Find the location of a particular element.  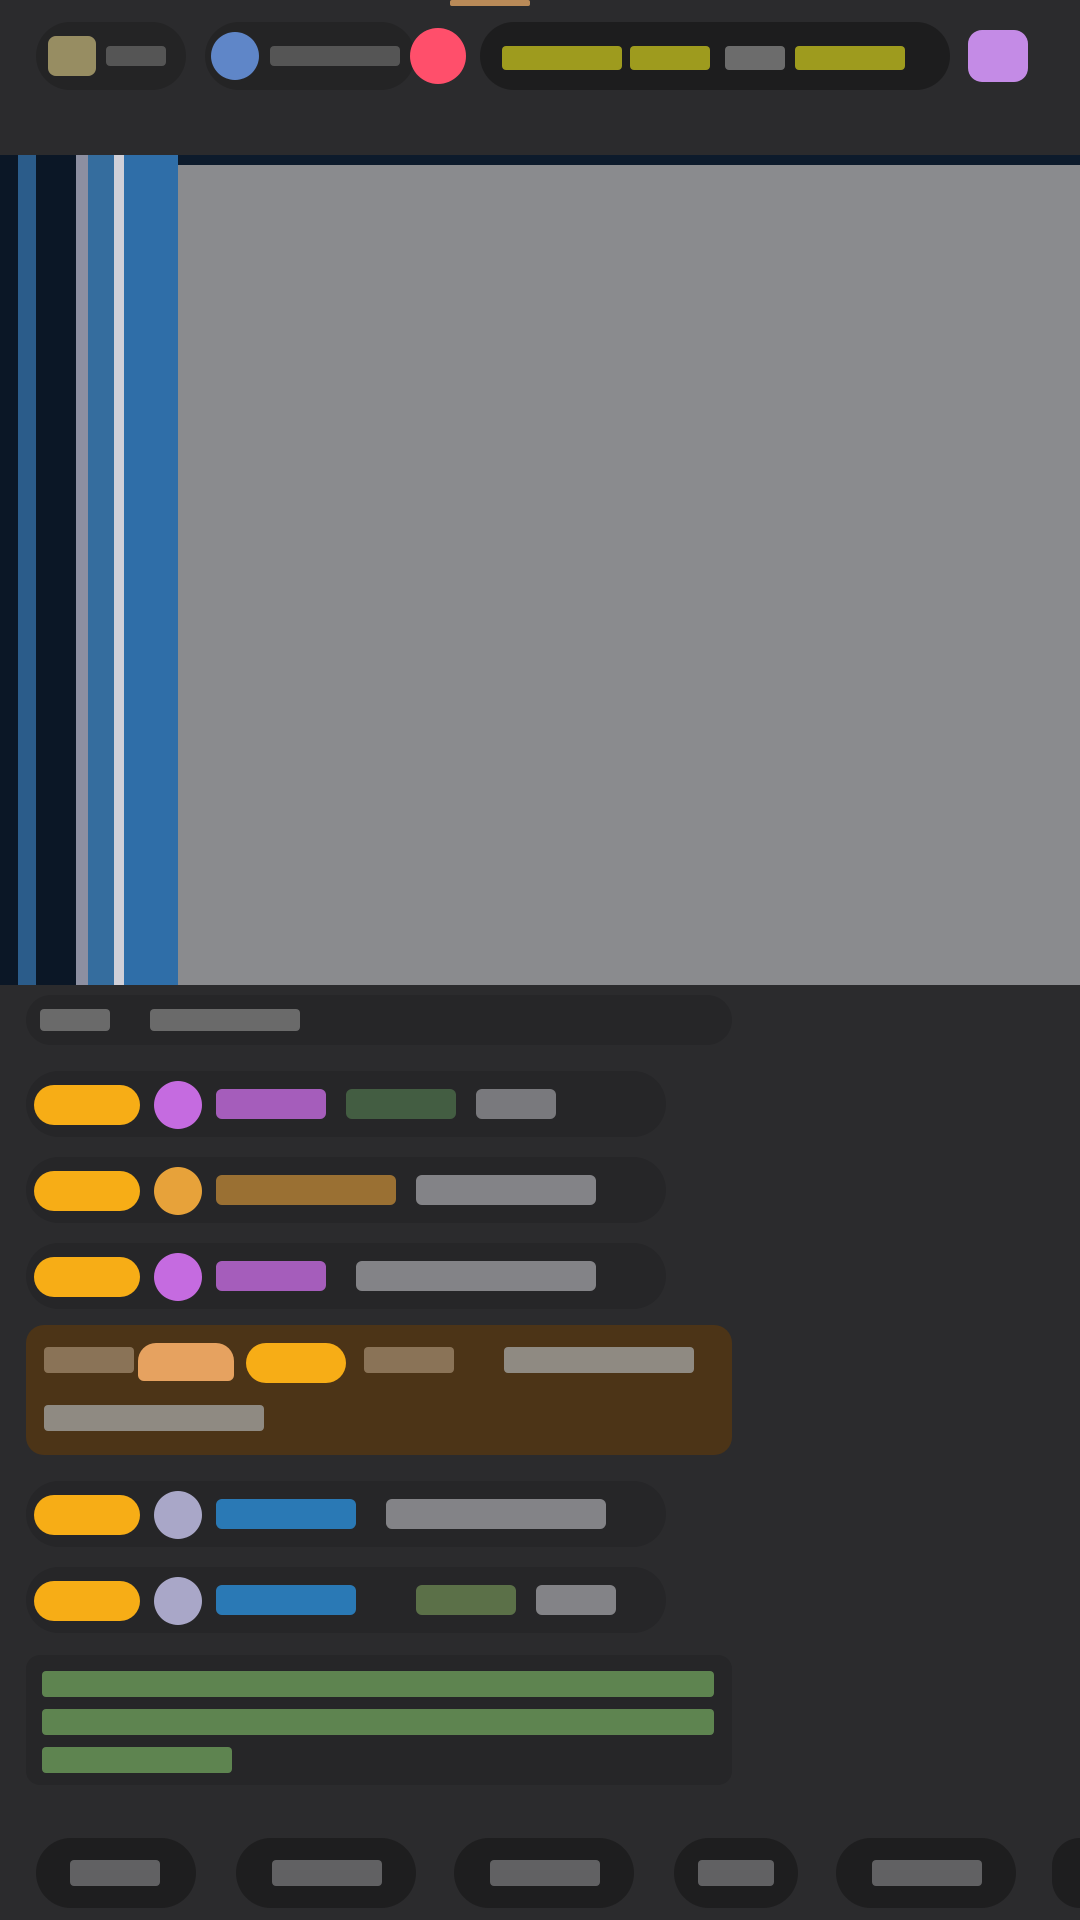

viewer-count-blur is located at coordinates (335, 56).